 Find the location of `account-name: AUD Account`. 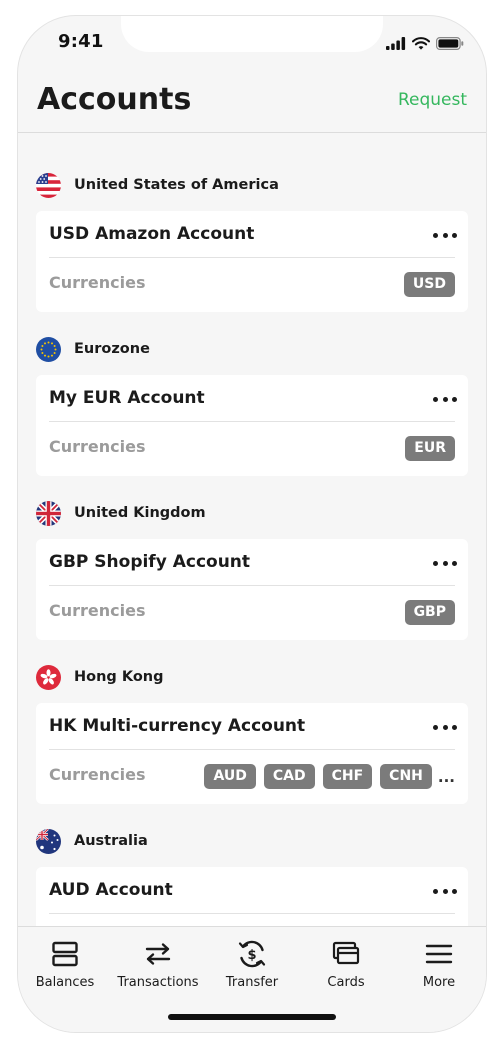

account-name: AUD Account is located at coordinates (111, 890).